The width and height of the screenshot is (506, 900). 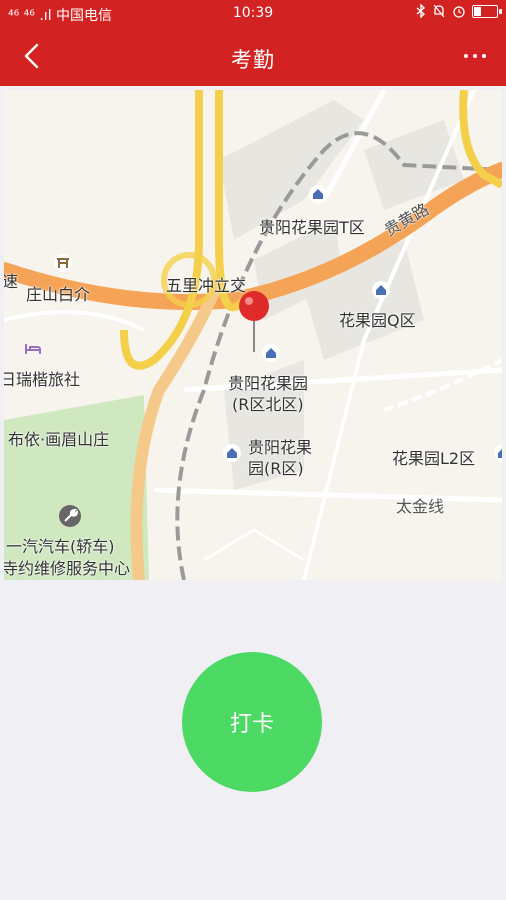 What do you see at coordinates (58, 294) in the screenshot?
I see `map-label: 庄山白介` at bounding box center [58, 294].